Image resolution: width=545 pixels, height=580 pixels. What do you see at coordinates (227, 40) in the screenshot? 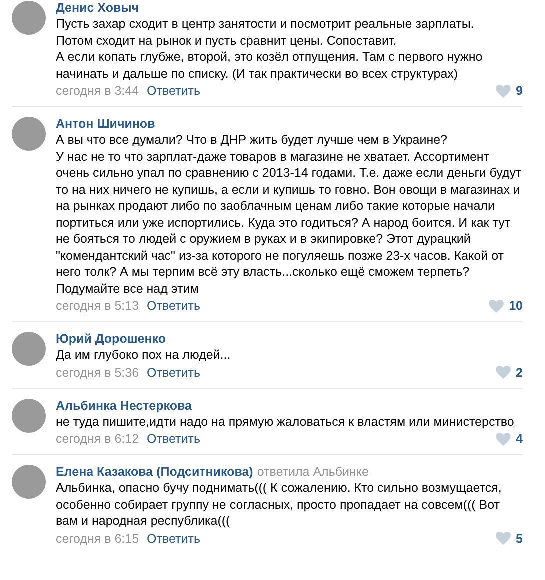
I see `comment-text: Потом сходит на рынок и пусть сравнит цены. Сопоставит.` at bounding box center [227, 40].